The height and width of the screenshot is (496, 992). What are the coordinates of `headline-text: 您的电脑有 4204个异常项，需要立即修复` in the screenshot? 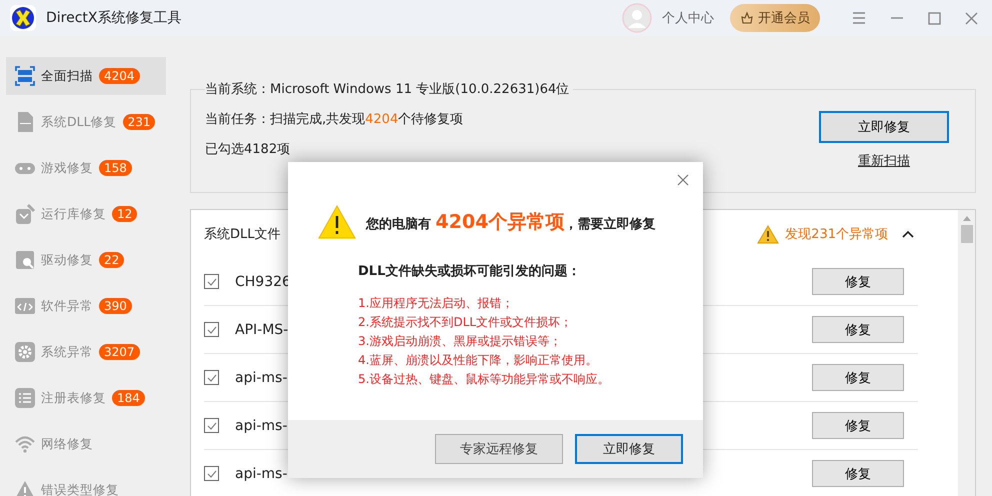 It's located at (511, 222).